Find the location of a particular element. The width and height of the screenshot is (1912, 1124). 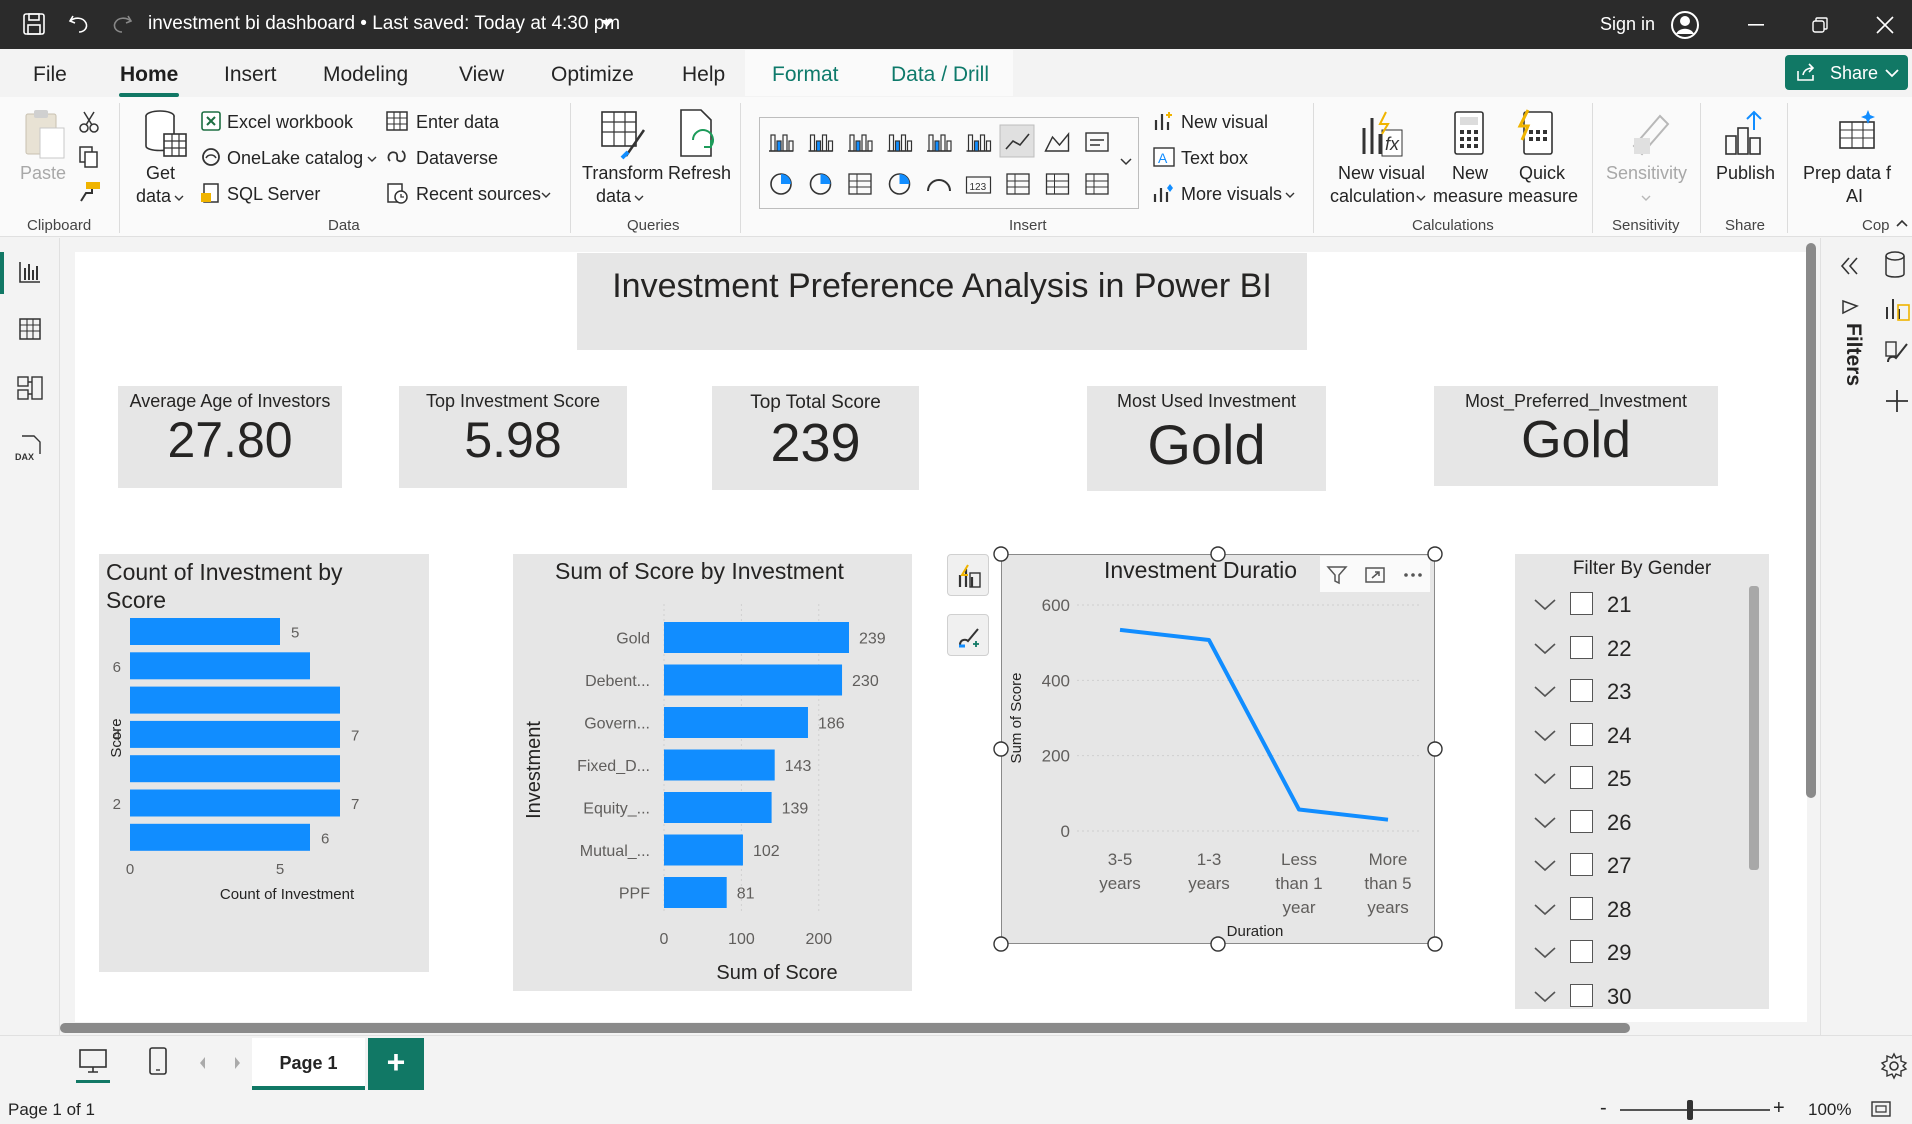

canvas-horizontal-scrollbar is located at coordinates (845, 1028).